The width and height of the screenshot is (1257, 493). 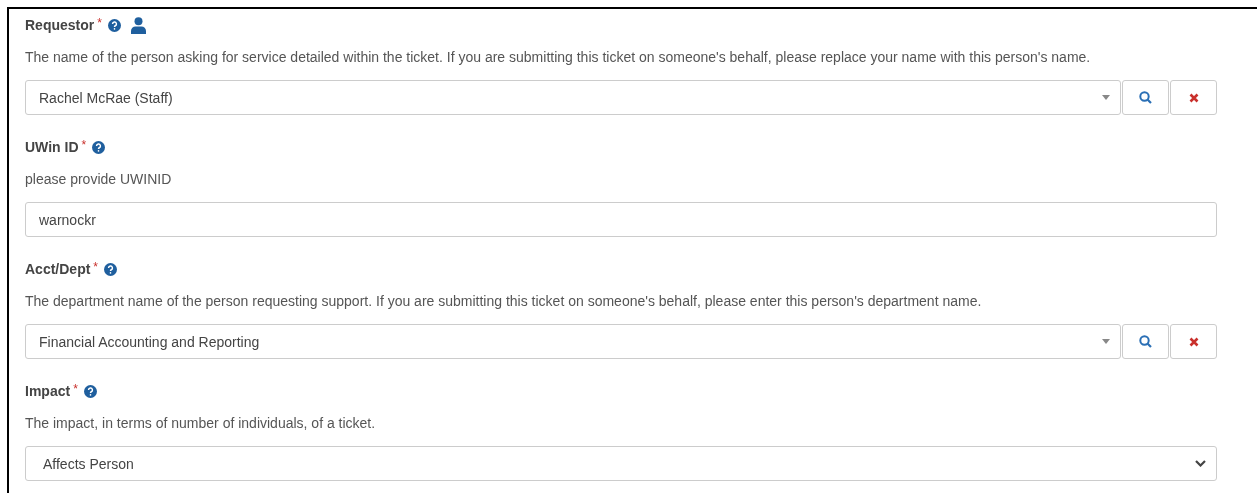 What do you see at coordinates (52, 147) in the screenshot?
I see `field-label: UWin ID` at bounding box center [52, 147].